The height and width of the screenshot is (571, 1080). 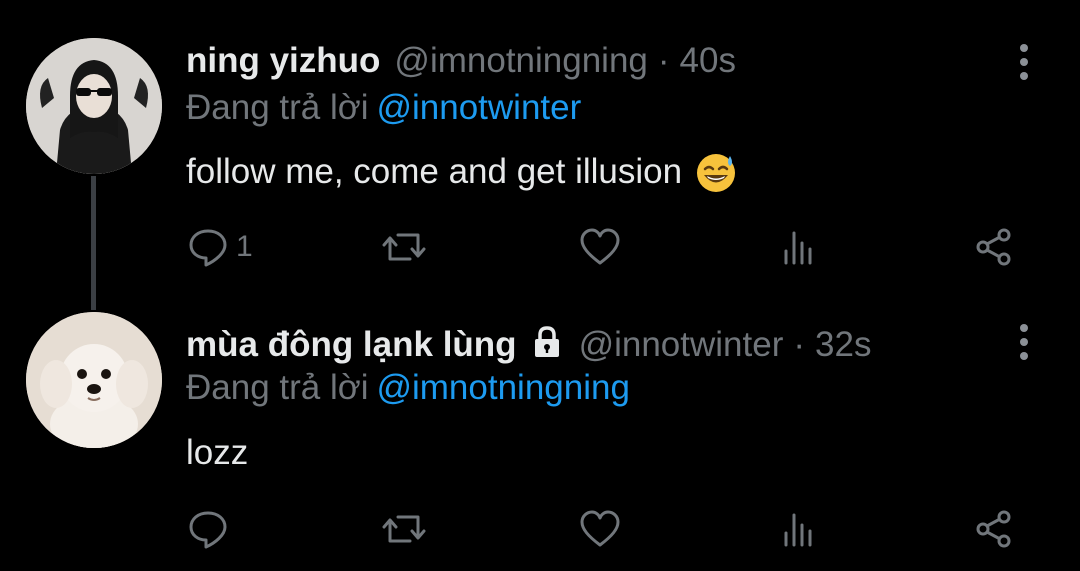 What do you see at coordinates (546, 341) in the screenshot?
I see `lock-icon` at bounding box center [546, 341].